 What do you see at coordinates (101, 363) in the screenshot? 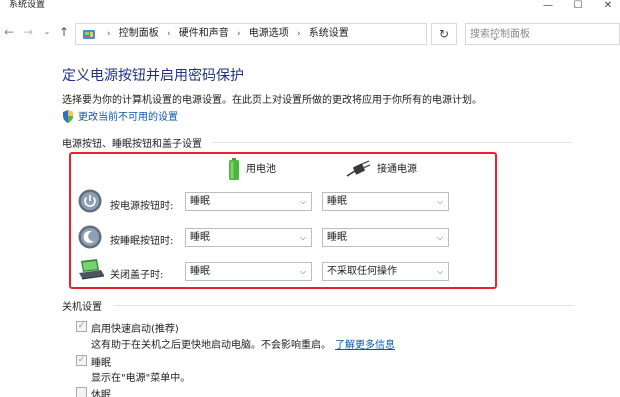
I see `sleep-option-label: 睡眠` at bounding box center [101, 363].